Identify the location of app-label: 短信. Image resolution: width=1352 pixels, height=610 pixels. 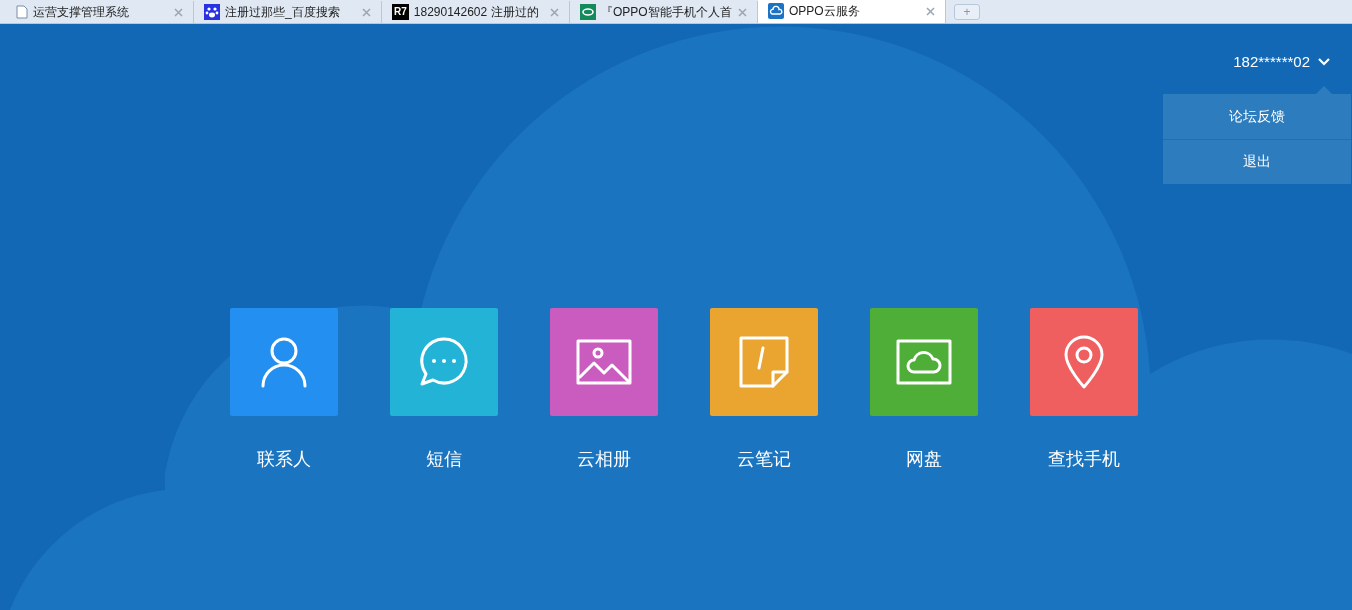
(444, 459).